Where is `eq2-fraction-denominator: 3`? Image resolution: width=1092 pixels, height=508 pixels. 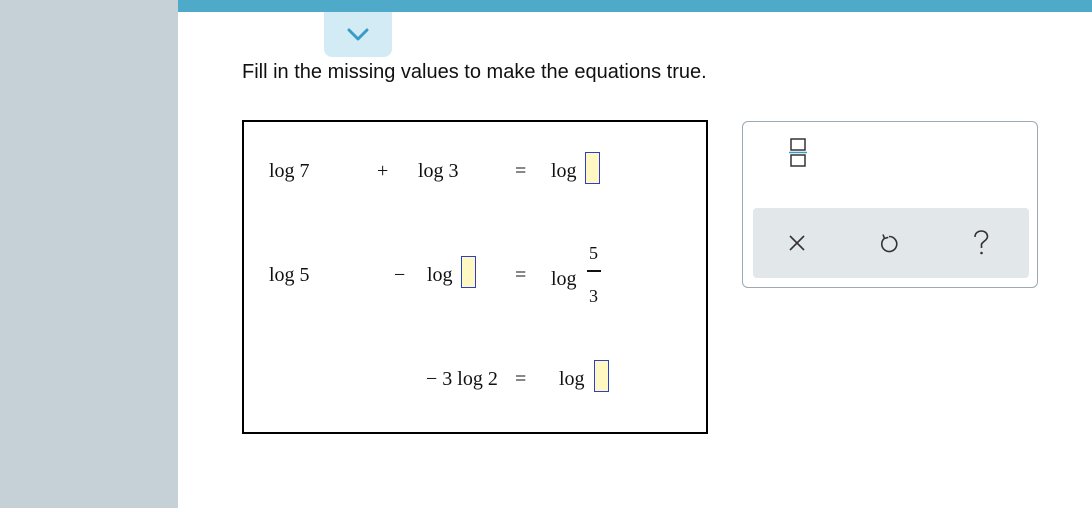
eq2-fraction-denominator: 3 is located at coordinates (593, 296).